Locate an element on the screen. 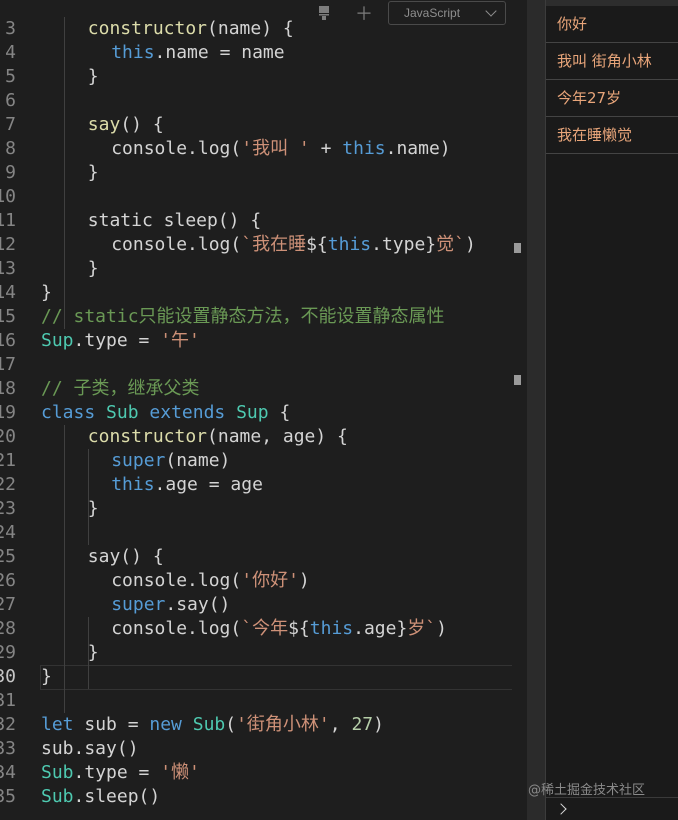  line-number: 5 is located at coordinates (8, 77).